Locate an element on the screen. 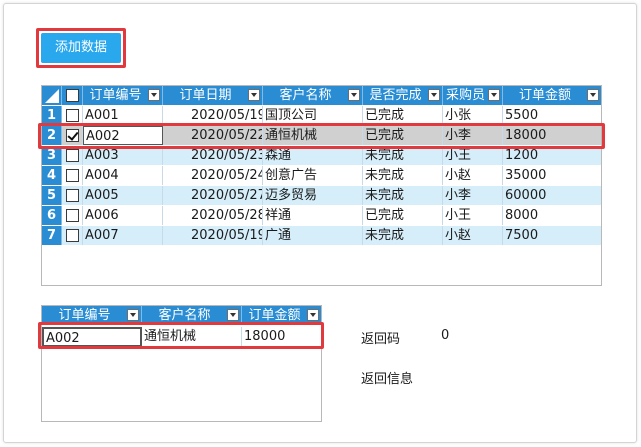  cell-done: 已完成 is located at coordinates (403, 215).